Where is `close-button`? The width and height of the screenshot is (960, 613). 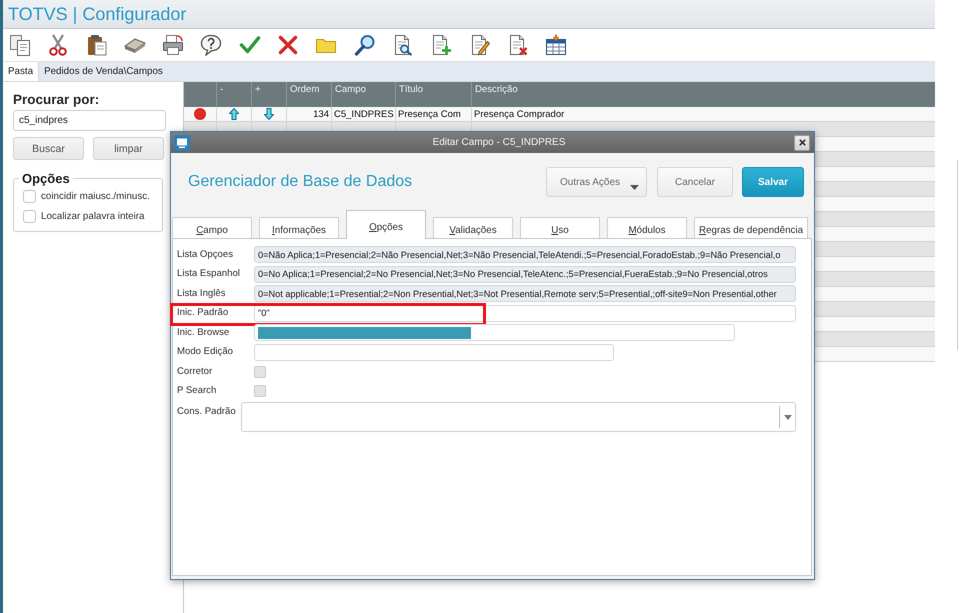 close-button is located at coordinates (802, 142).